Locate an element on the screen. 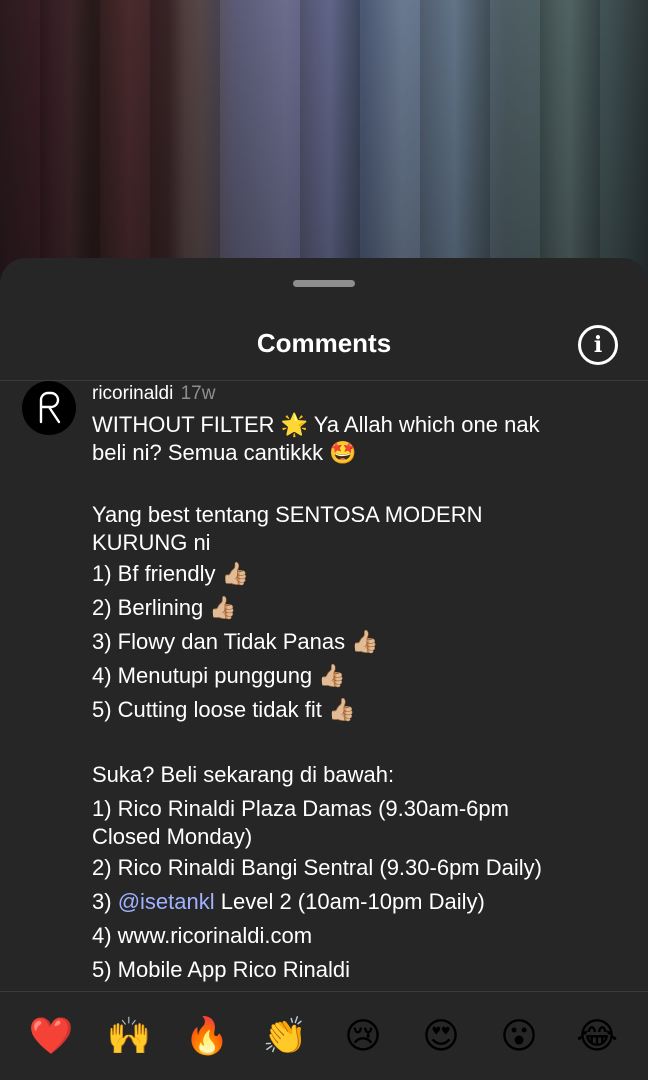 This screenshot has width=648, height=1080. surprised-face-emoji-icon: 😮 is located at coordinates (519, 1036).